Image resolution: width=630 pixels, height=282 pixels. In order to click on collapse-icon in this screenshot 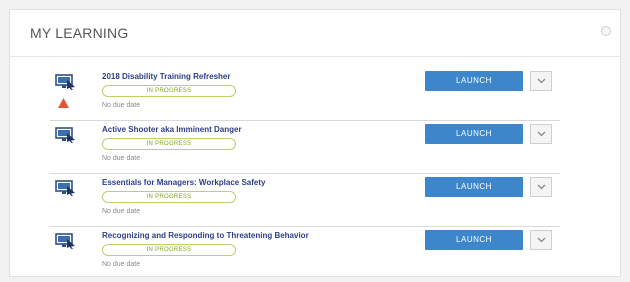, I will do `click(606, 31)`.